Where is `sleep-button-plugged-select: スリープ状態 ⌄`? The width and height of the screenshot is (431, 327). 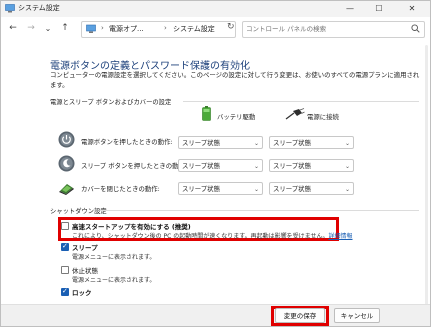 sleep-button-plugged-select: スリープ状態 ⌄ is located at coordinates (311, 165).